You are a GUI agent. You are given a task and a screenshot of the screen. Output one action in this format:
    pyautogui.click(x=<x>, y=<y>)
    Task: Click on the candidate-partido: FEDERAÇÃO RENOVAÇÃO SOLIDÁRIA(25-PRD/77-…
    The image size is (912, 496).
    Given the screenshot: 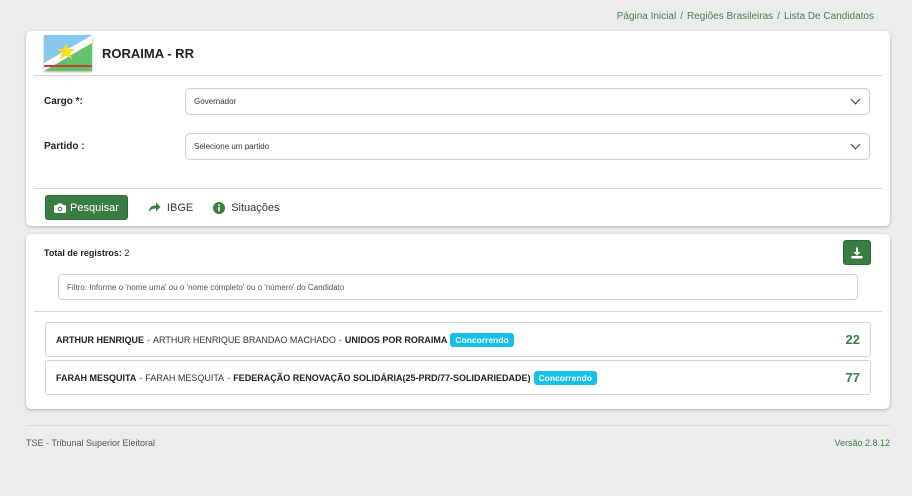 What is the action you would take?
    pyautogui.click(x=382, y=377)
    